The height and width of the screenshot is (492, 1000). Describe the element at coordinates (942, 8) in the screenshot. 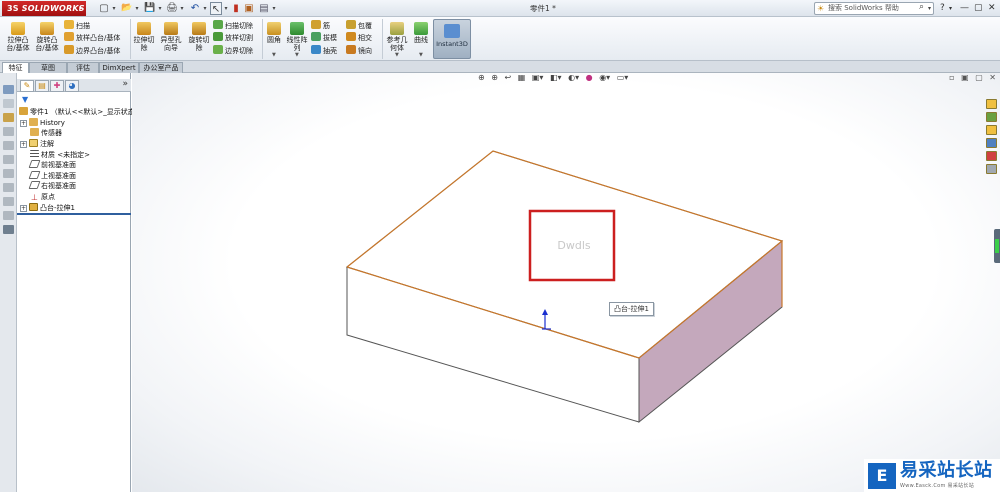

I see `help-icon: ?` at that location.